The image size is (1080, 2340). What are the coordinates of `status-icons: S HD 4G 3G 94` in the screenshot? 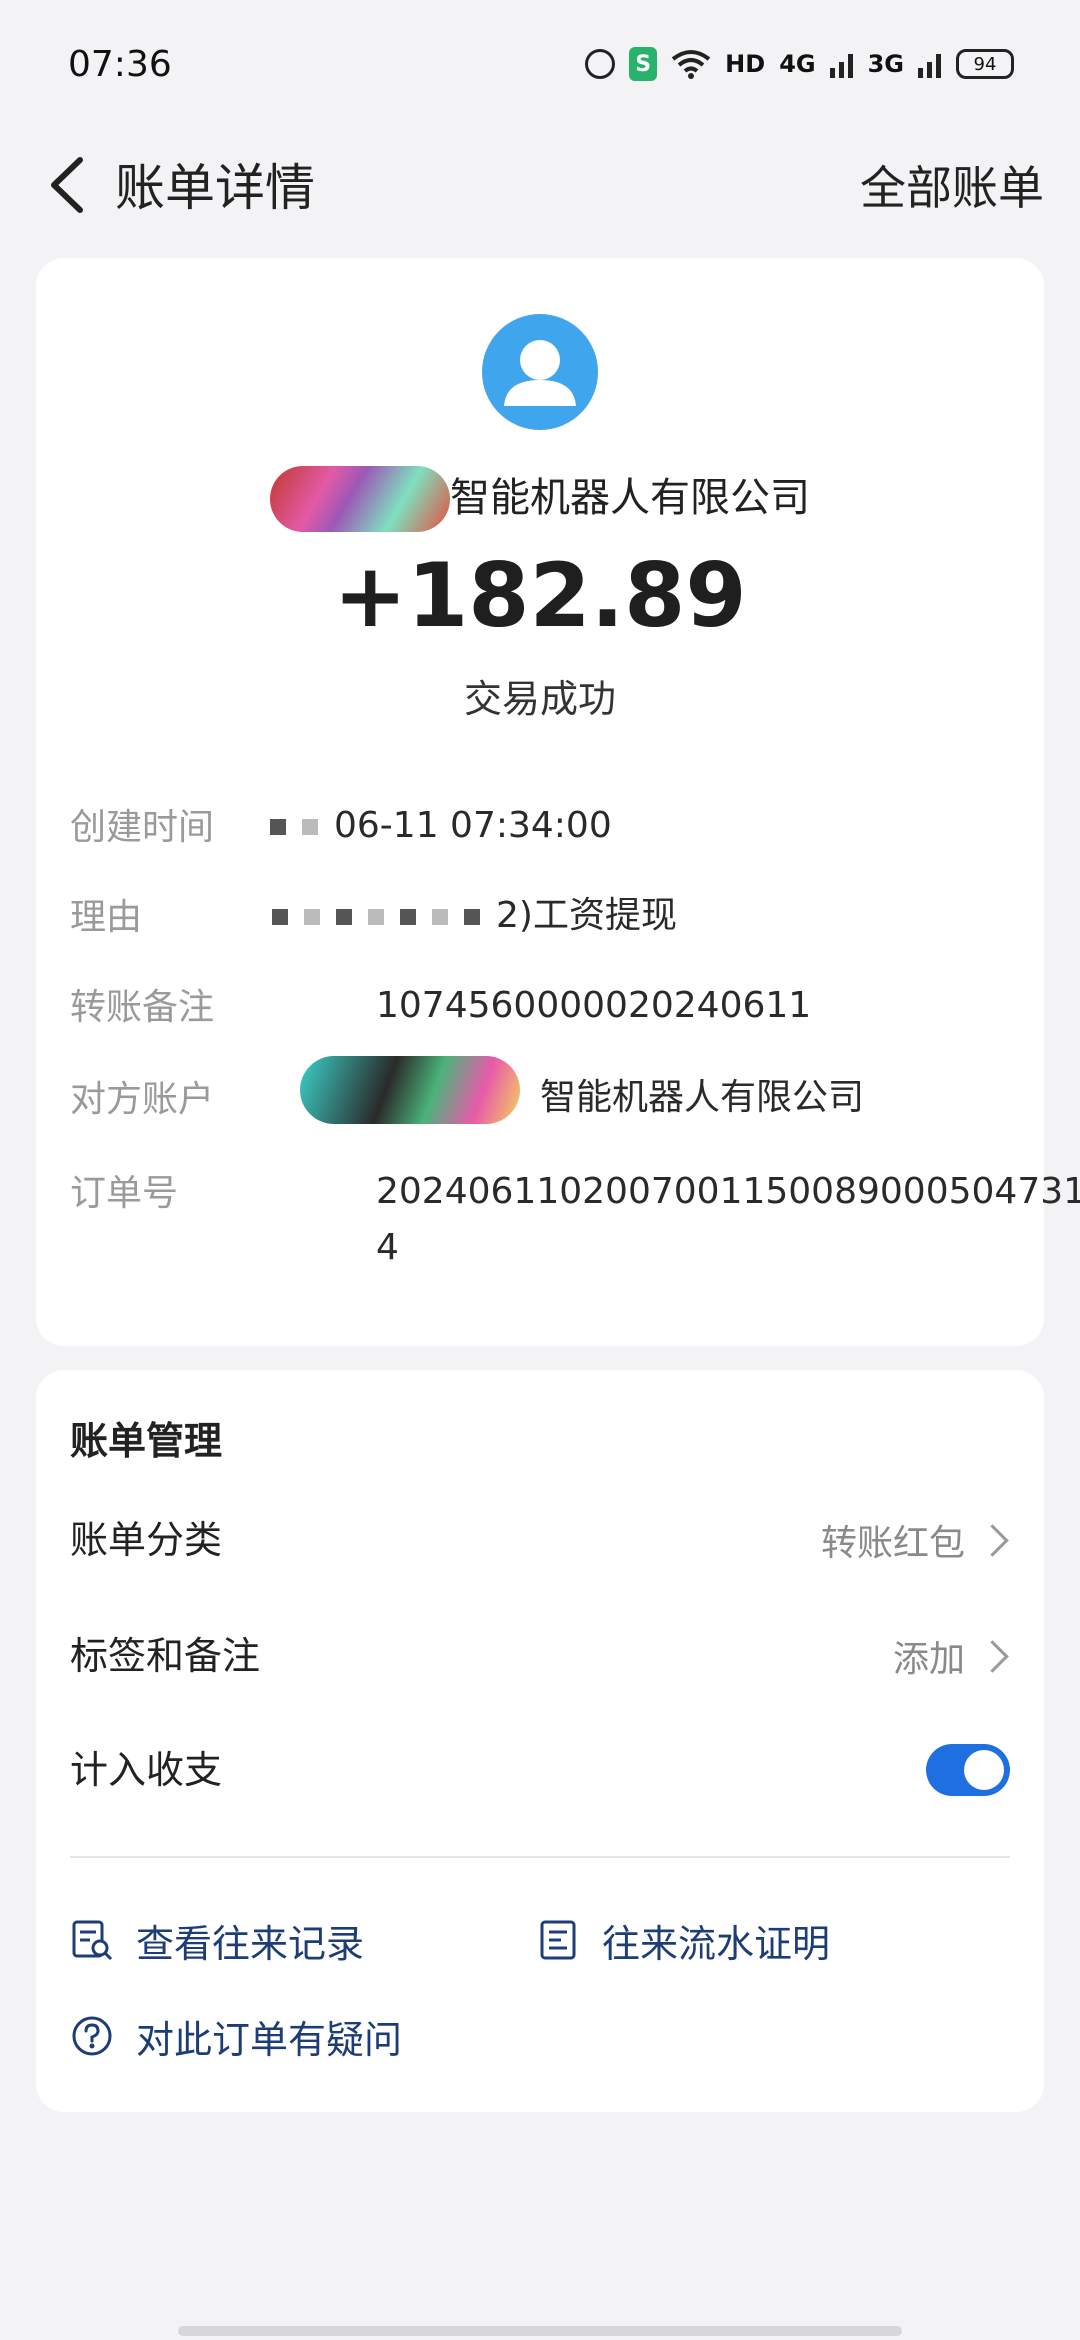 It's located at (799, 64).